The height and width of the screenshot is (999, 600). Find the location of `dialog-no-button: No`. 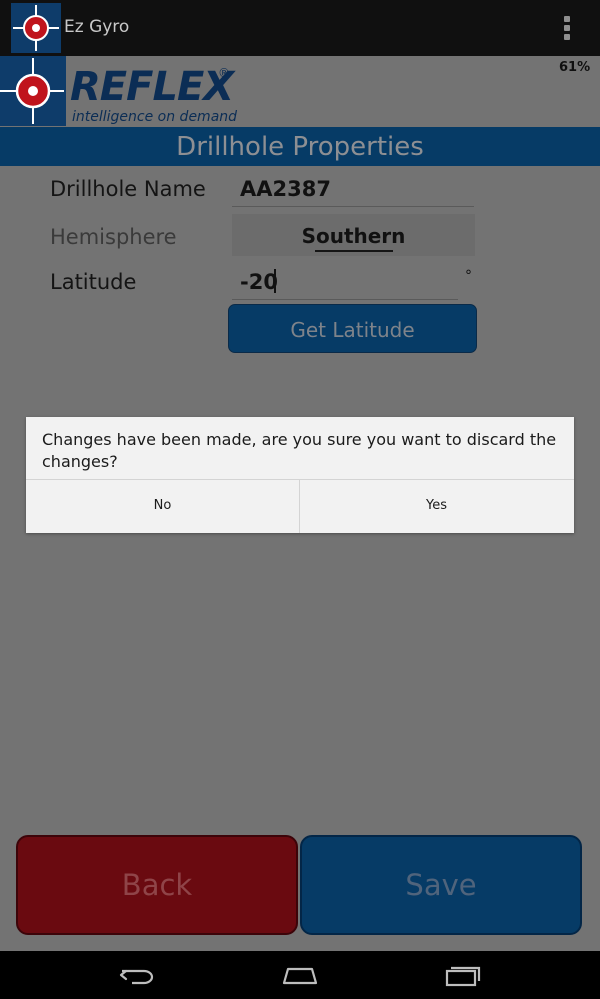

dialog-no-button: No is located at coordinates (162, 506).